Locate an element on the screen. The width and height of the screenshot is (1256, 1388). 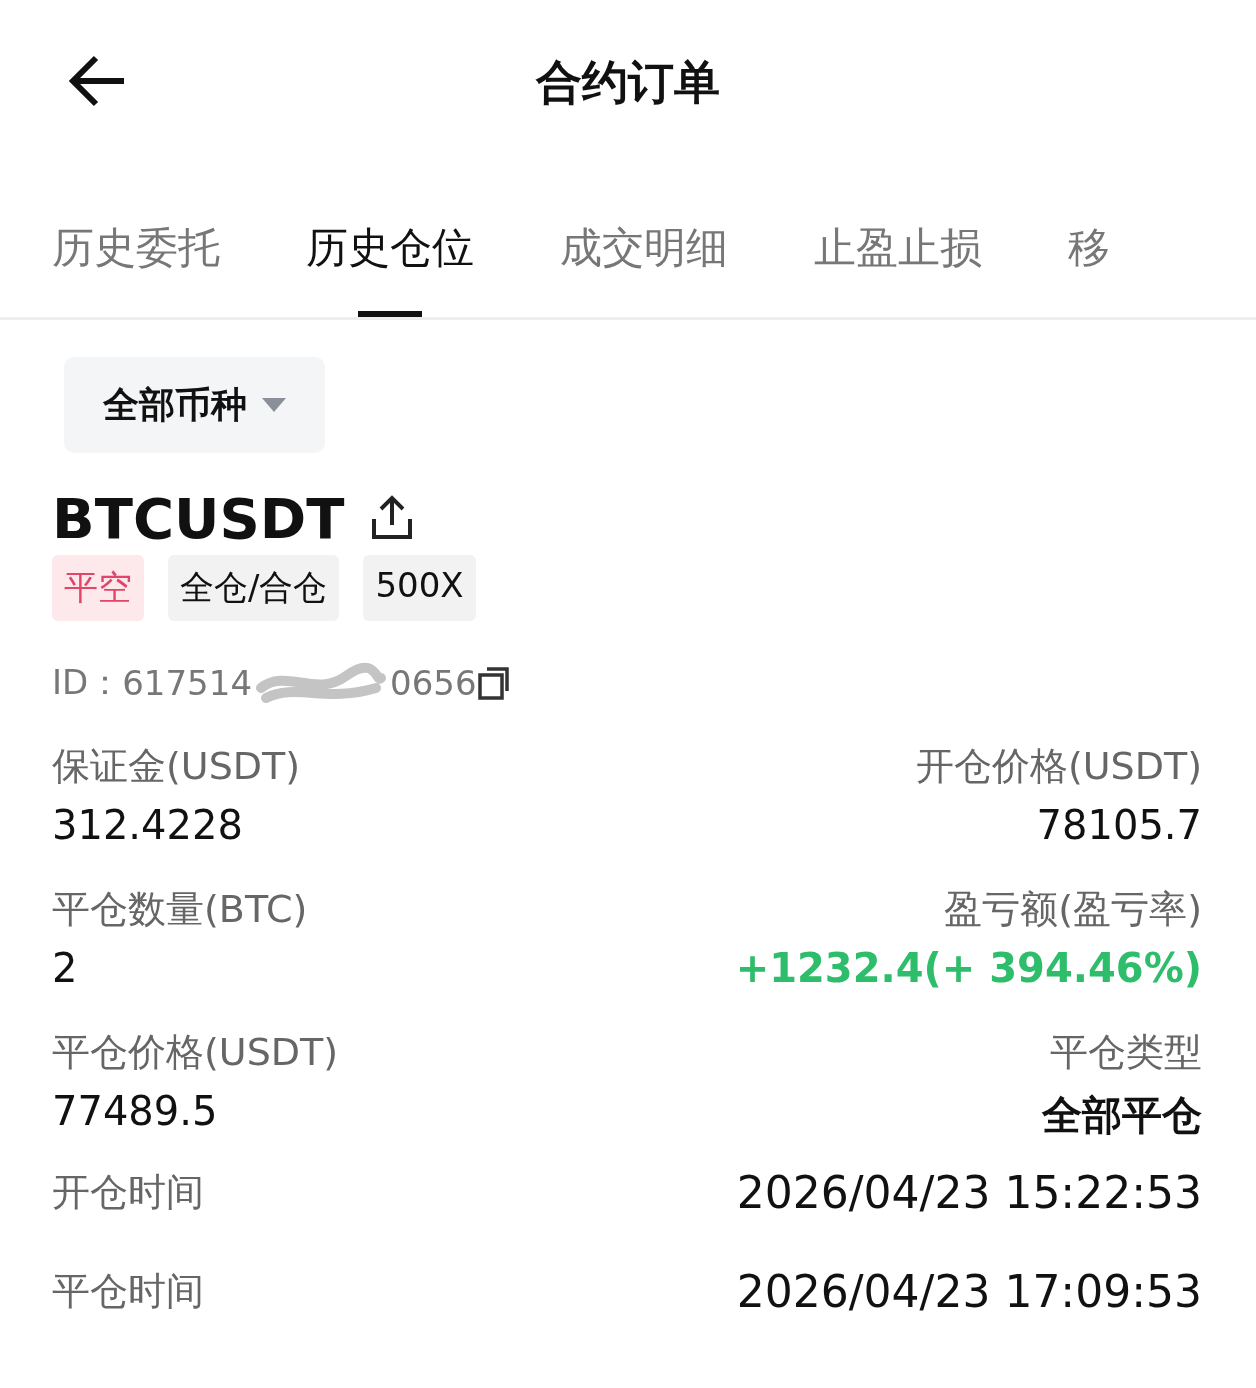
field-value: 2026/04/23 17:09:53 is located at coordinates (969, 1291).